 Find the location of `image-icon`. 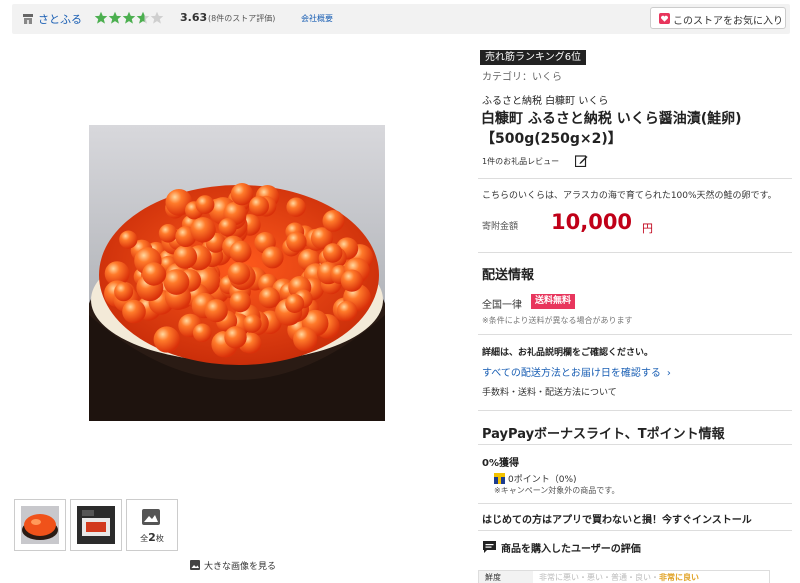

image-icon is located at coordinates (195, 565).